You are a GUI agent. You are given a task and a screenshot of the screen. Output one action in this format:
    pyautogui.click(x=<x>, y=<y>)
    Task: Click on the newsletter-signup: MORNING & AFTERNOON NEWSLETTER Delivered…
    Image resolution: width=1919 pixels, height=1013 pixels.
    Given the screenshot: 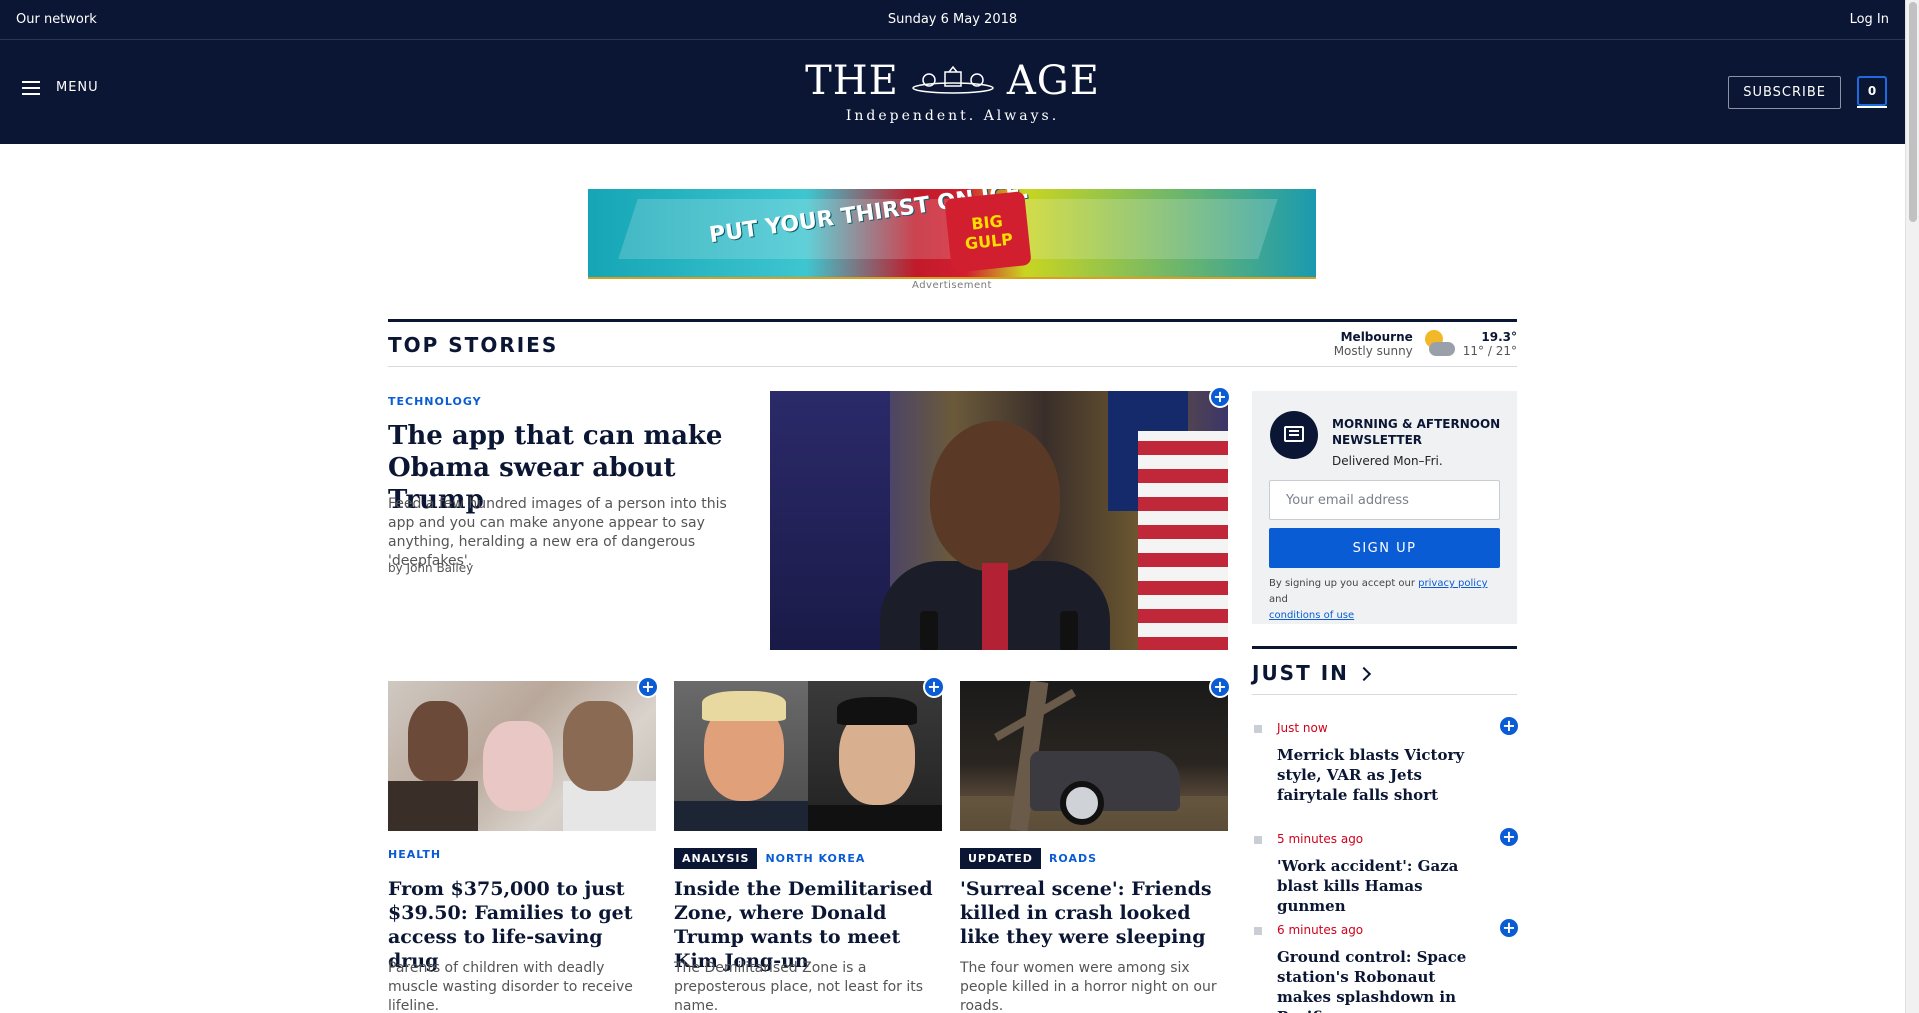 What is the action you would take?
    pyautogui.click(x=1384, y=507)
    